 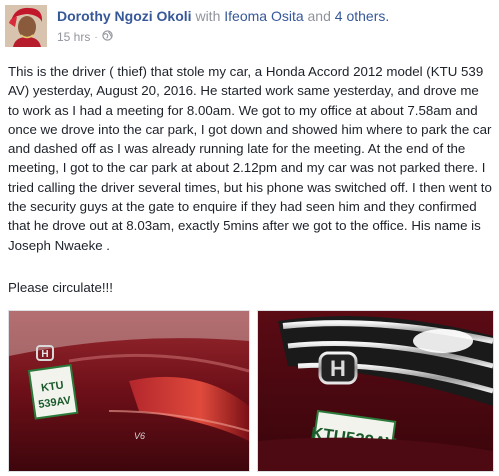 I want to click on post-meta: 15 hrs ·, so click(x=85, y=37).